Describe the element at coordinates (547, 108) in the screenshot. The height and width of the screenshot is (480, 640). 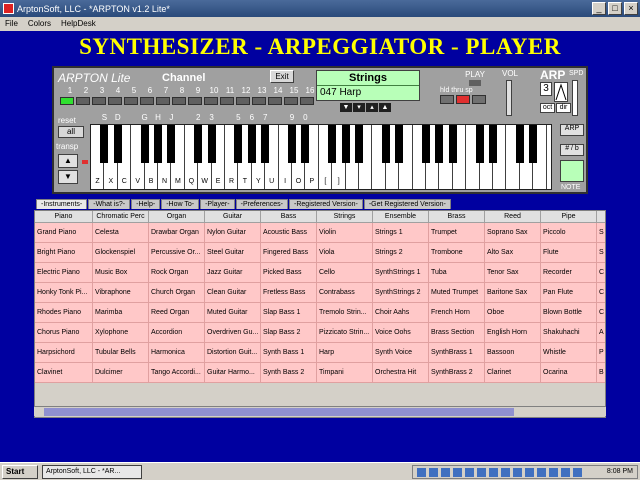
I see `oct-button: oct` at that location.